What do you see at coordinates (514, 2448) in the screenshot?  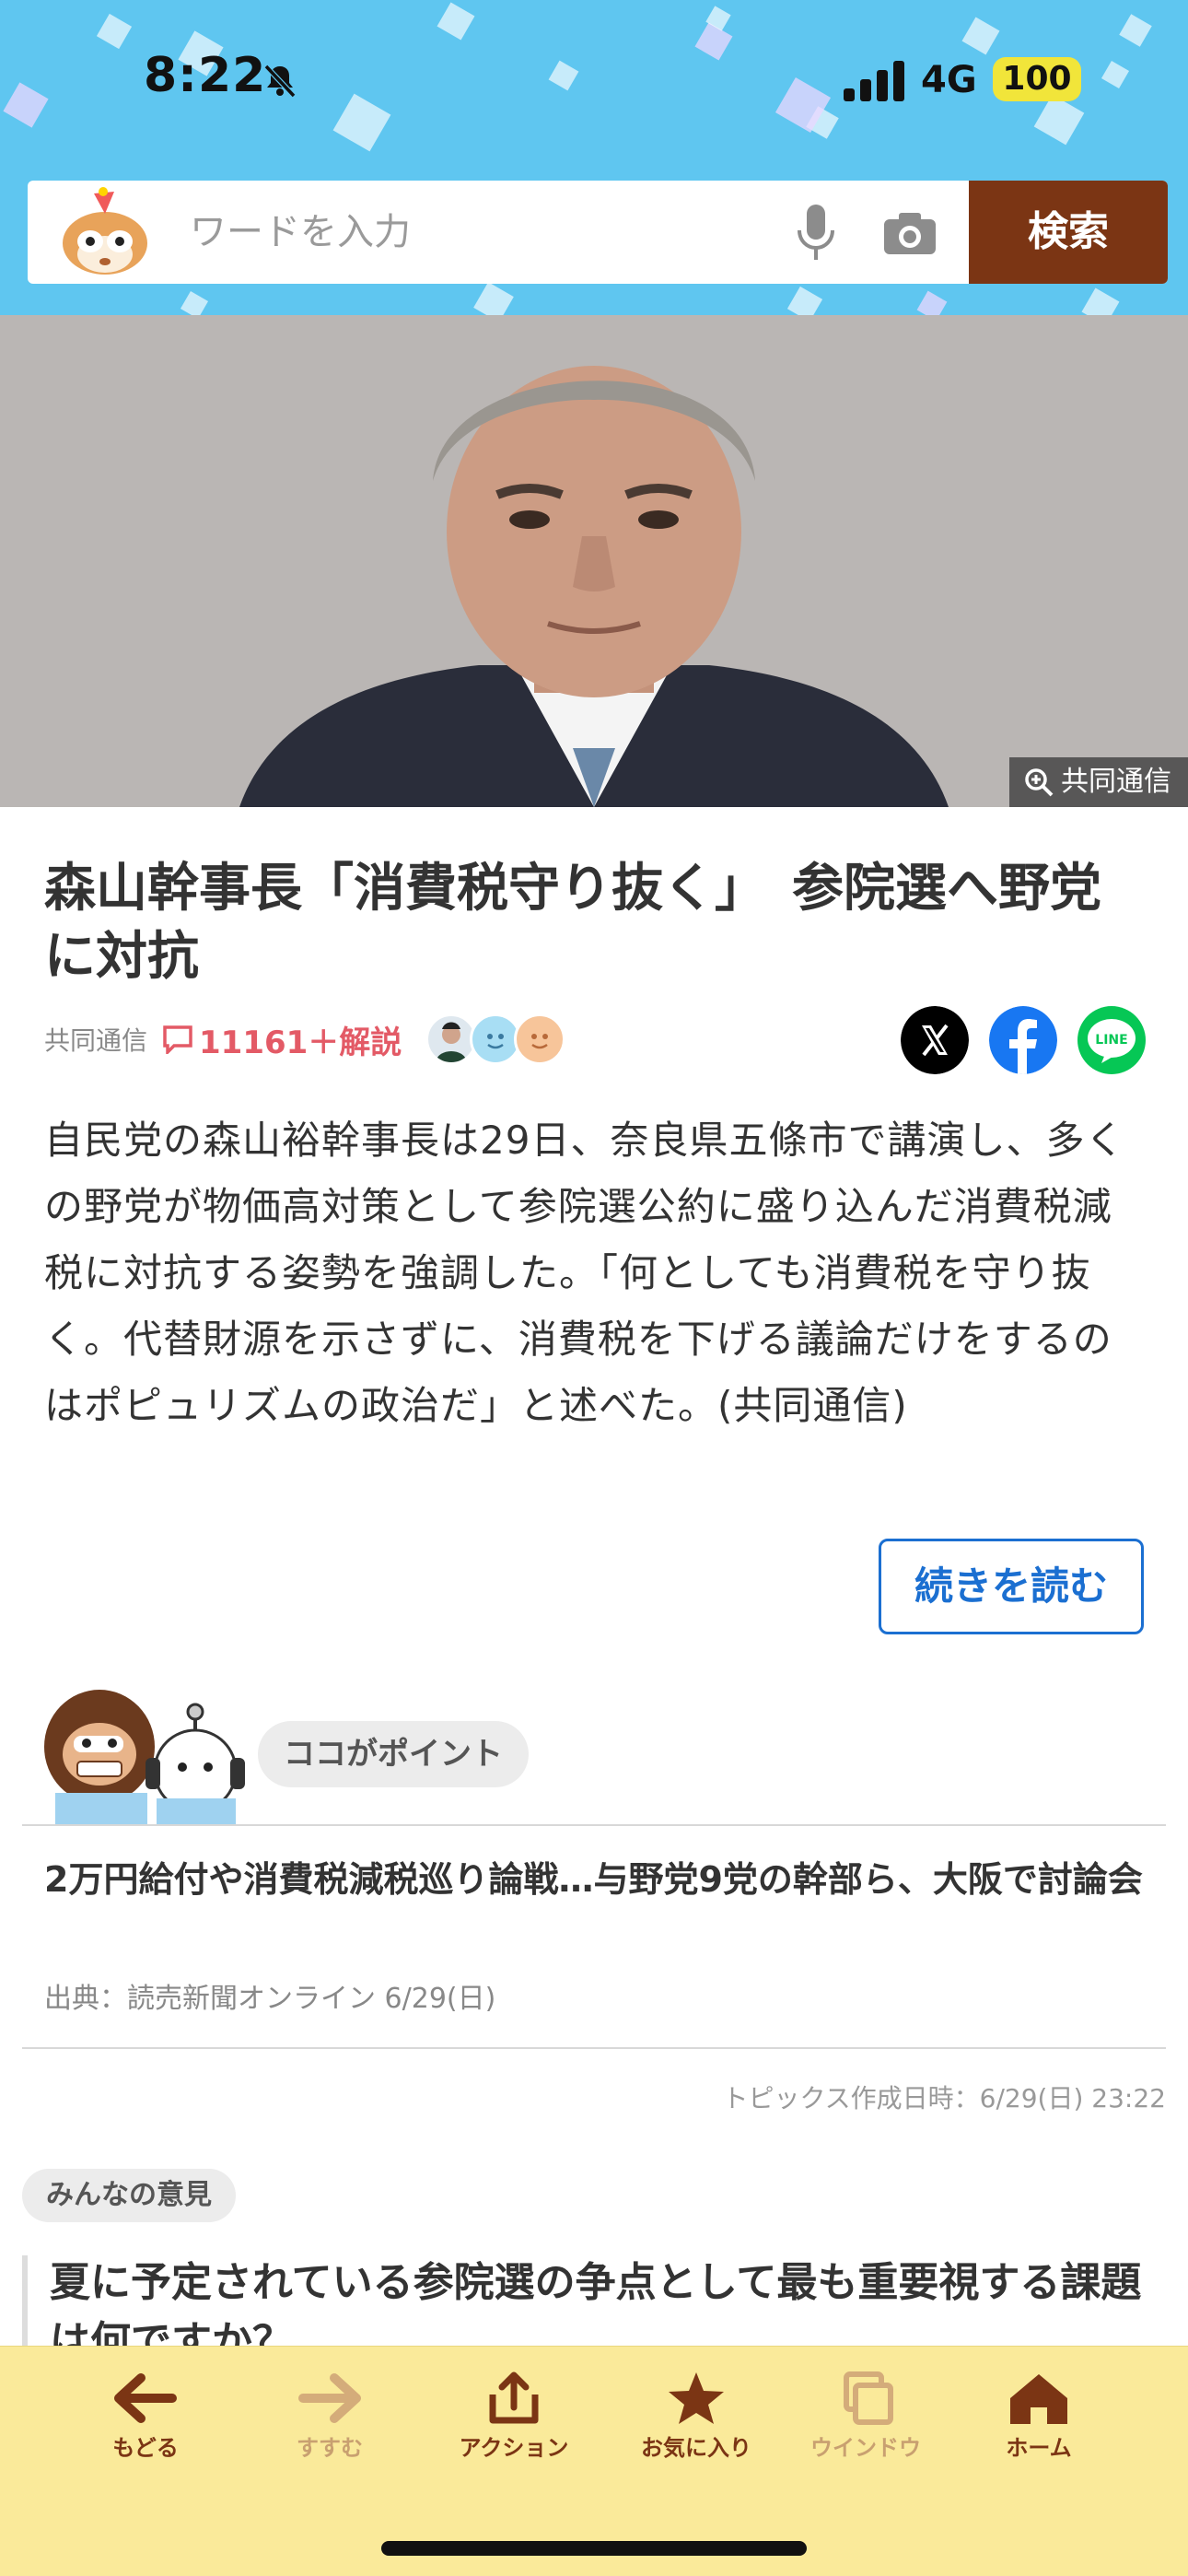 I see `tab-label: アクション` at bounding box center [514, 2448].